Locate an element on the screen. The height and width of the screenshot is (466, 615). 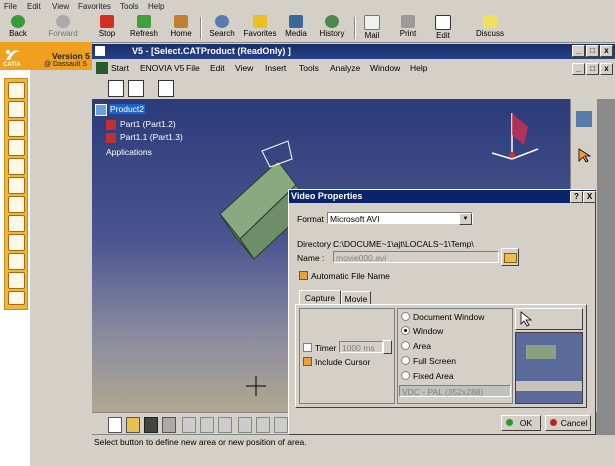
menu-help: Help is located at coordinates (156, 6).